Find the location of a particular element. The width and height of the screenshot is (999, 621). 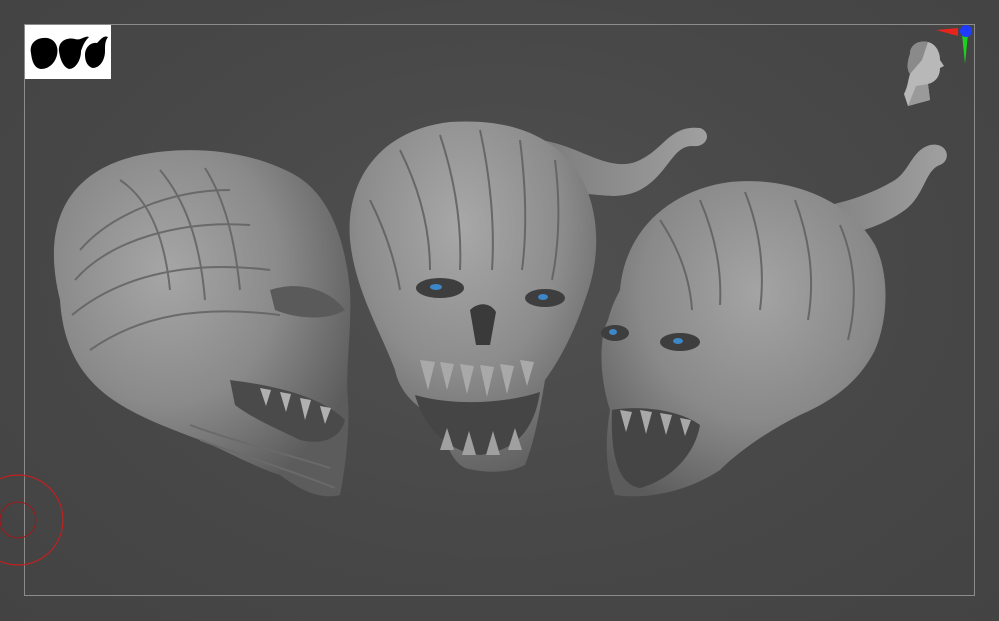

head-orientation-icon is located at coordinates (938, 65).